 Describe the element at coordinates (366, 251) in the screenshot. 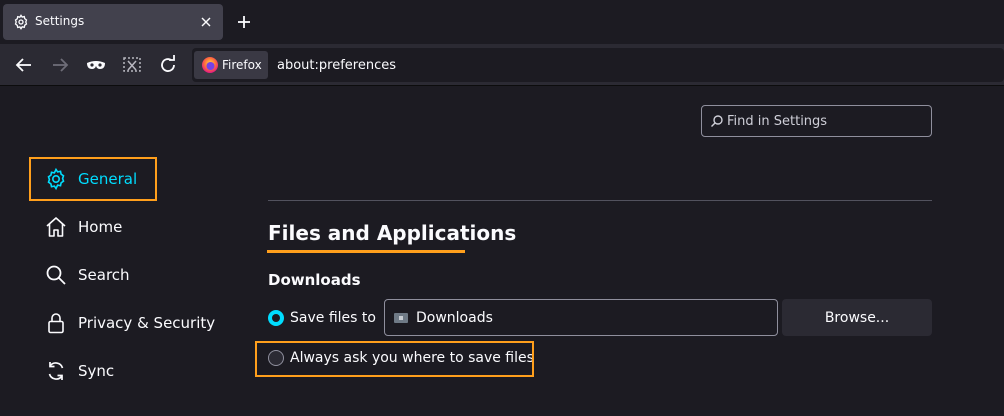

I see `title-highlight-underline` at that location.